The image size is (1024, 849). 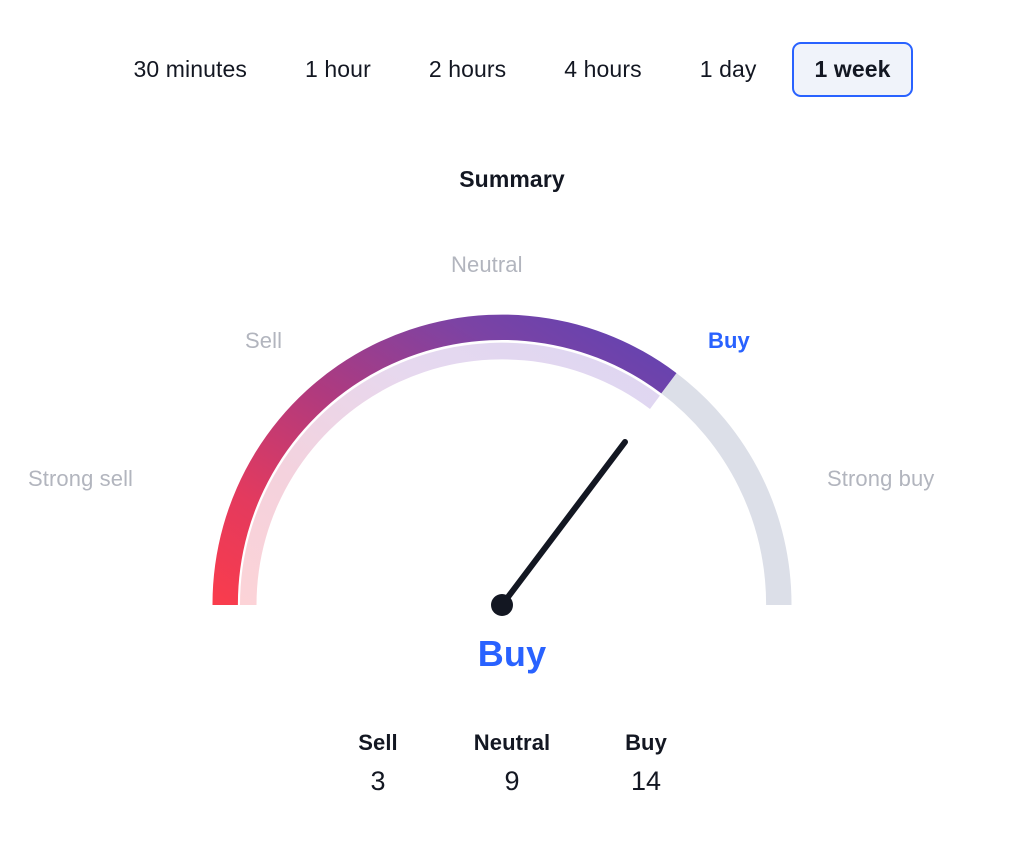 I want to click on gauge-needle, so click(x=559, y=527).